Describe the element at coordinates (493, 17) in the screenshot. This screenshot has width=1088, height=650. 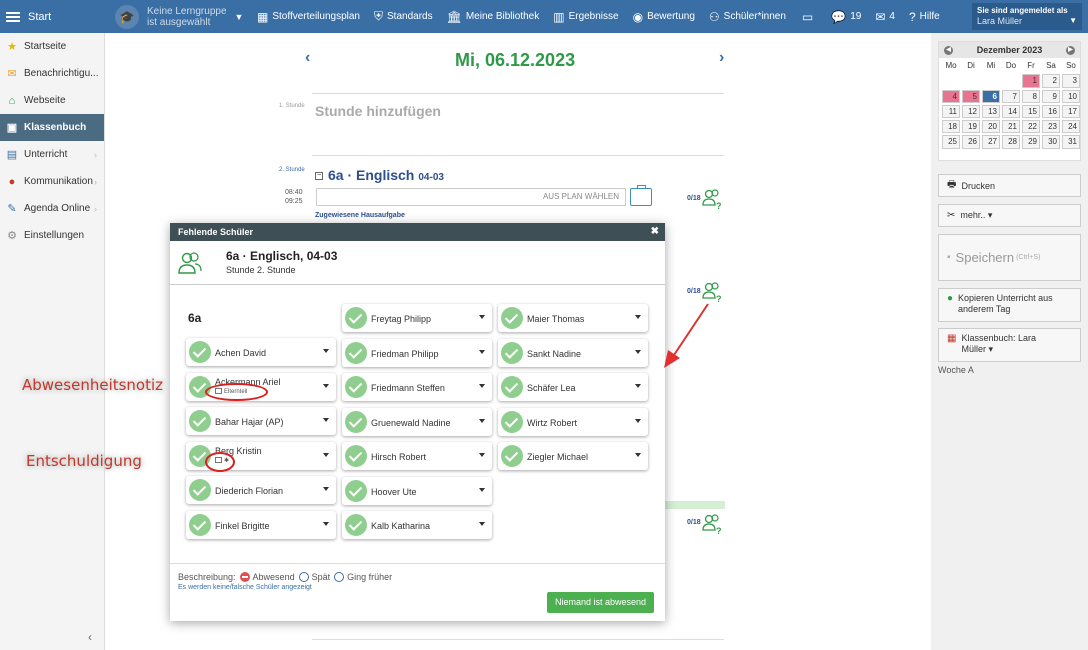
I see `nav-meine-bibliothek: 🏛 Meine Bibliothek` at that location.